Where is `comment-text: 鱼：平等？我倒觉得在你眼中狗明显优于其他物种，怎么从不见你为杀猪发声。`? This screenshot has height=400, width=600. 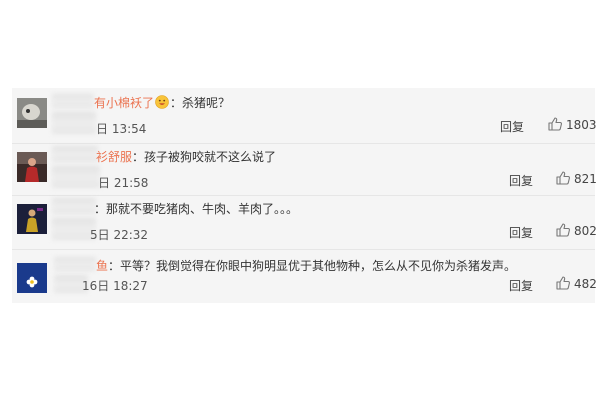
comment-text: 鱼：平等？我倒觉得在你眼中狗明显优于其他物种，怎么从不见你为杀猪发声。 is located at coordinates (306, 266).